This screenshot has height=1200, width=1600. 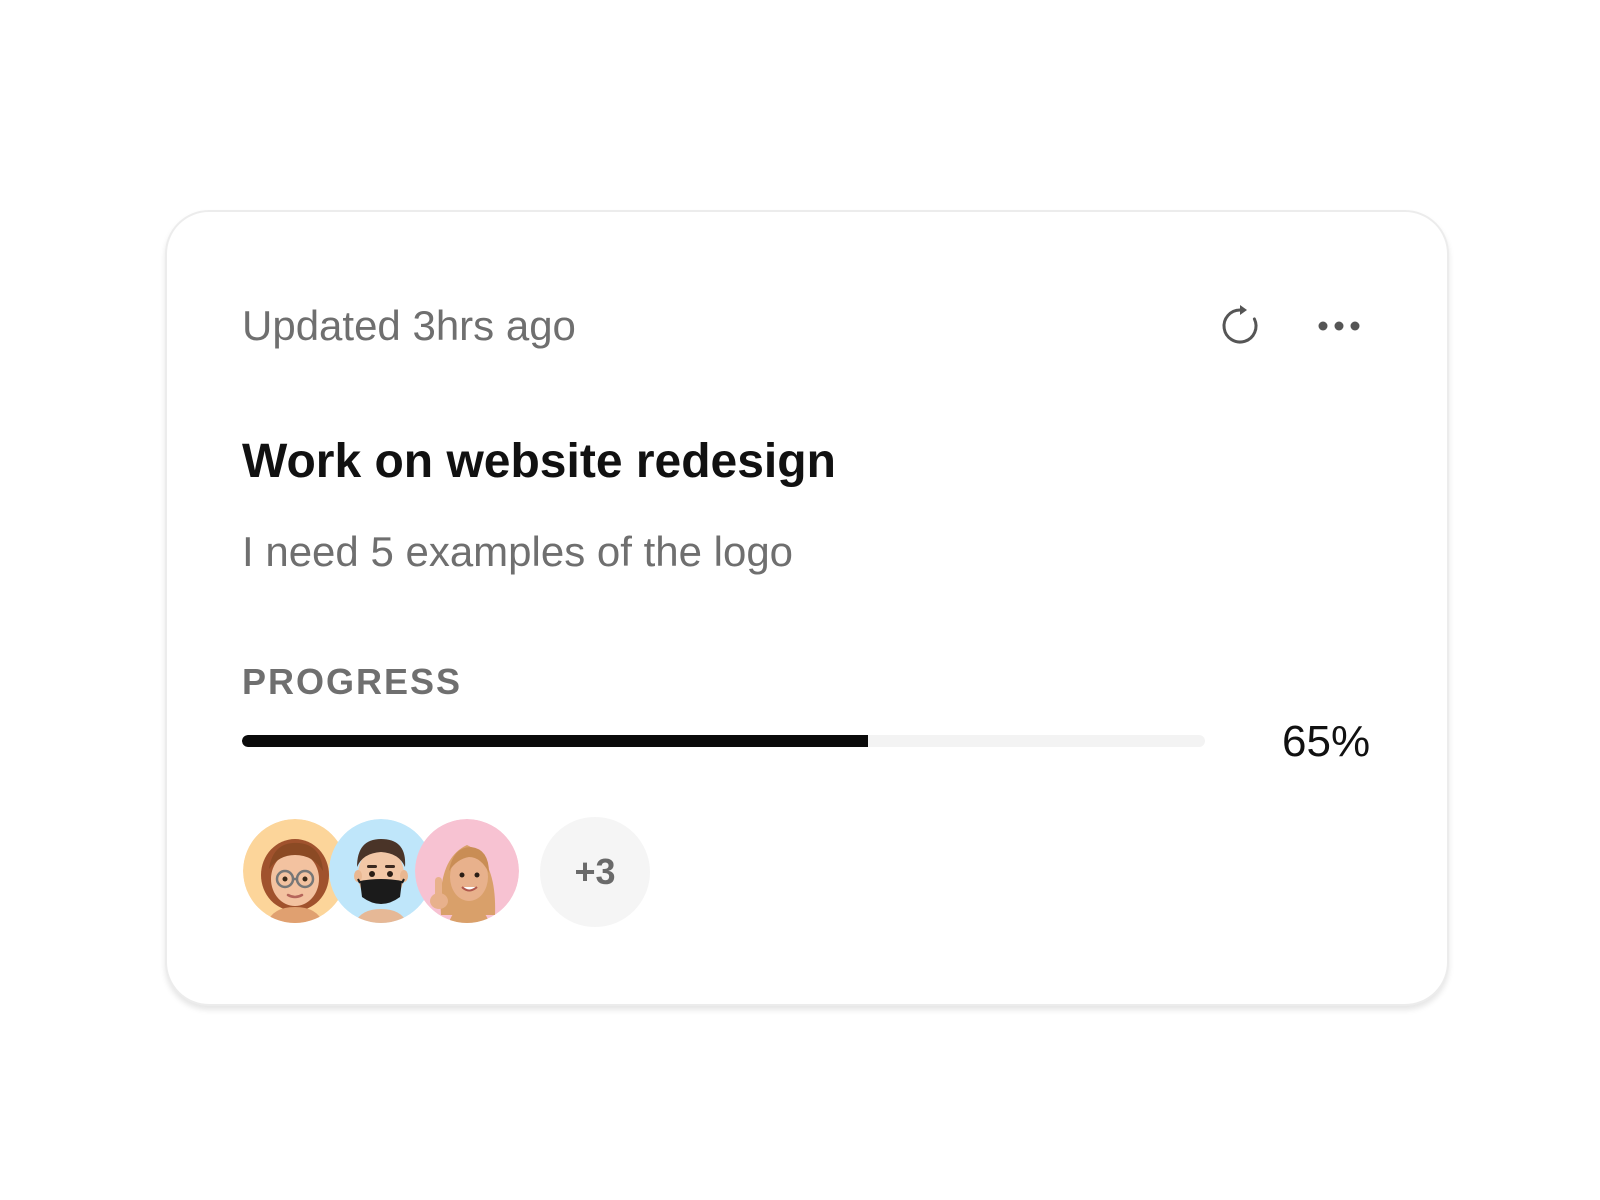 I want to click on progress-bar-fill, so click(x=555, y=741).